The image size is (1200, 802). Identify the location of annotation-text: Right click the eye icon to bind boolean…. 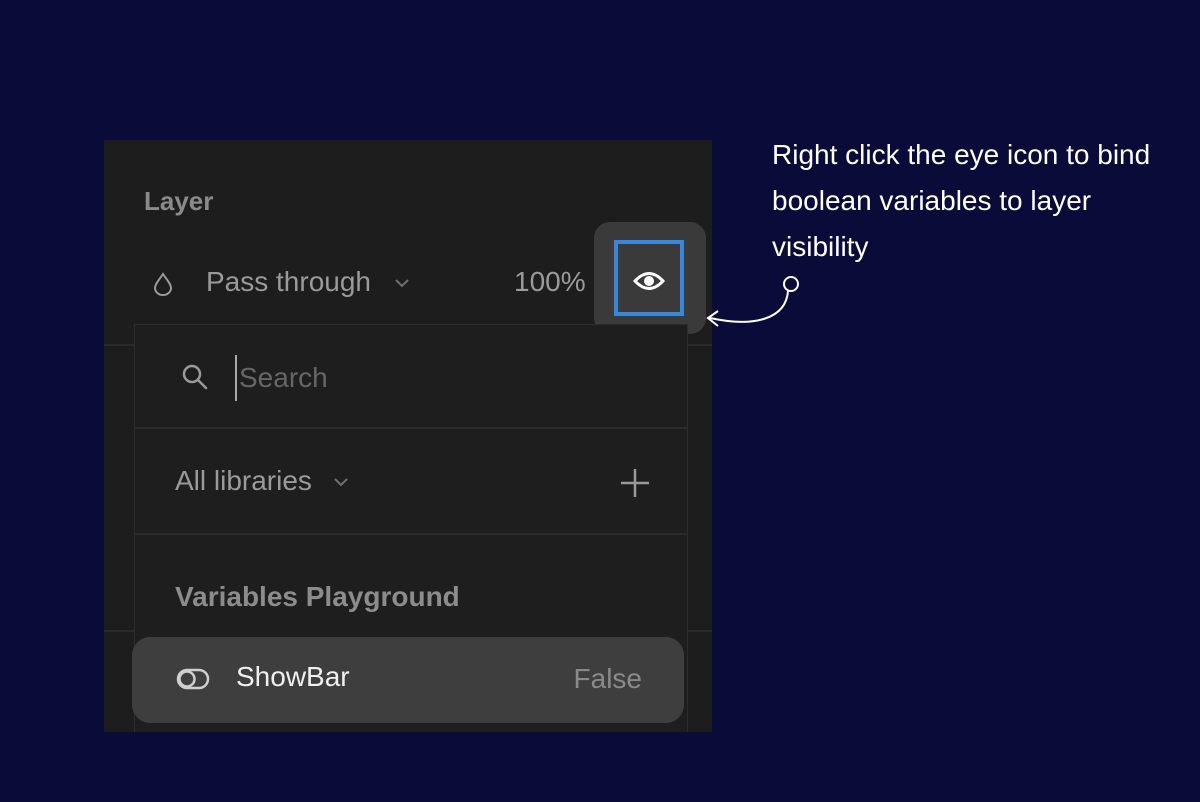
(961, 200).